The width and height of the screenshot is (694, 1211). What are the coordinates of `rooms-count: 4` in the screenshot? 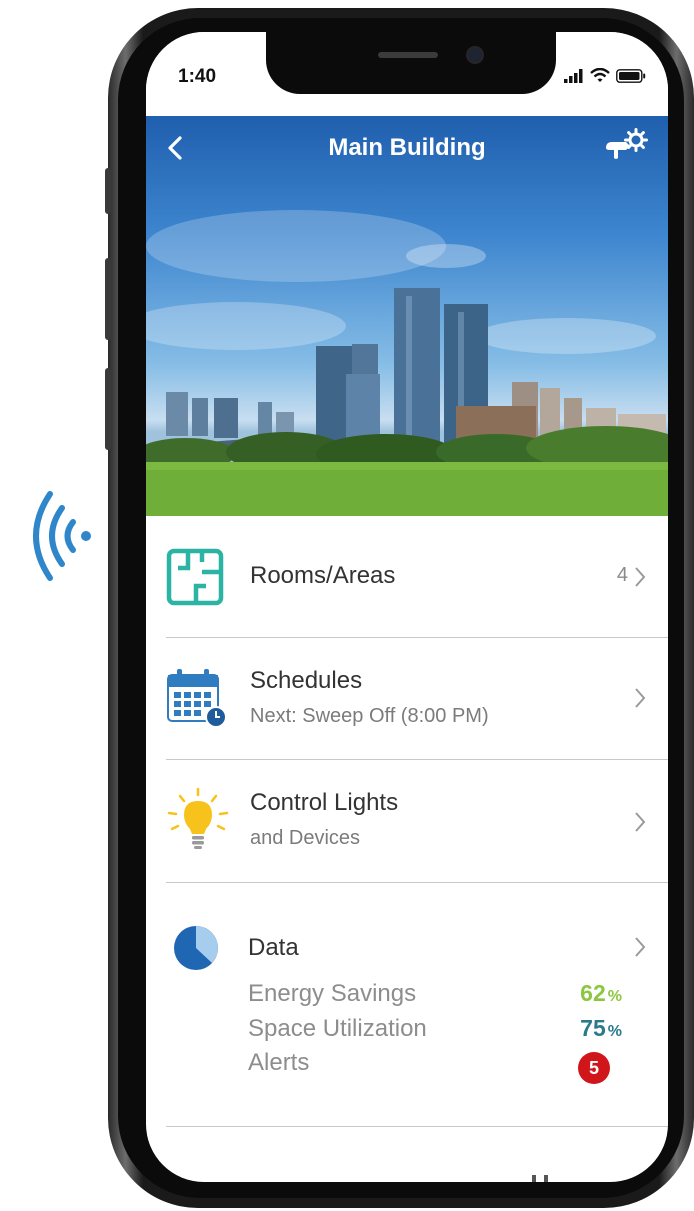 It's located at (622, 575).